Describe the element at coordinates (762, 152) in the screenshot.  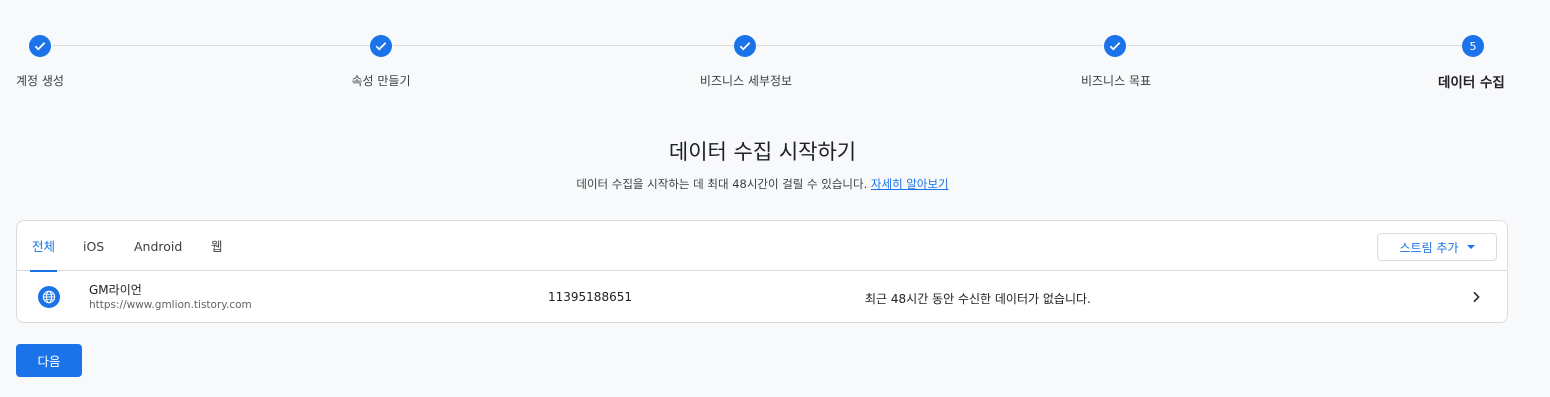
I see `page-title: 데이터 수집 시작하기` at that location.